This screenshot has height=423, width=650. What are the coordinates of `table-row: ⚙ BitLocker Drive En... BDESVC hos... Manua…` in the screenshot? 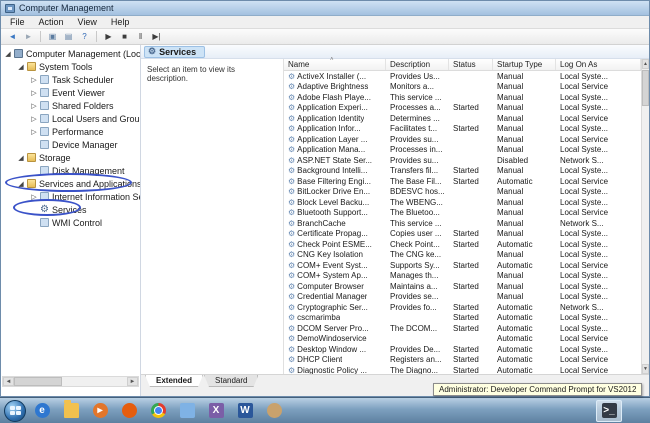 It's located at (462, 192).